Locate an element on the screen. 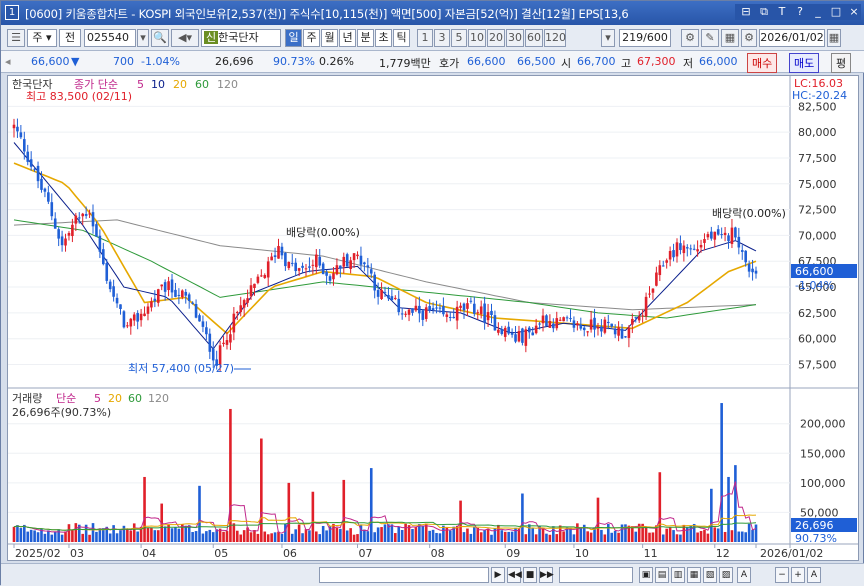  help-icon: ? is located at coordinates (800, 12).